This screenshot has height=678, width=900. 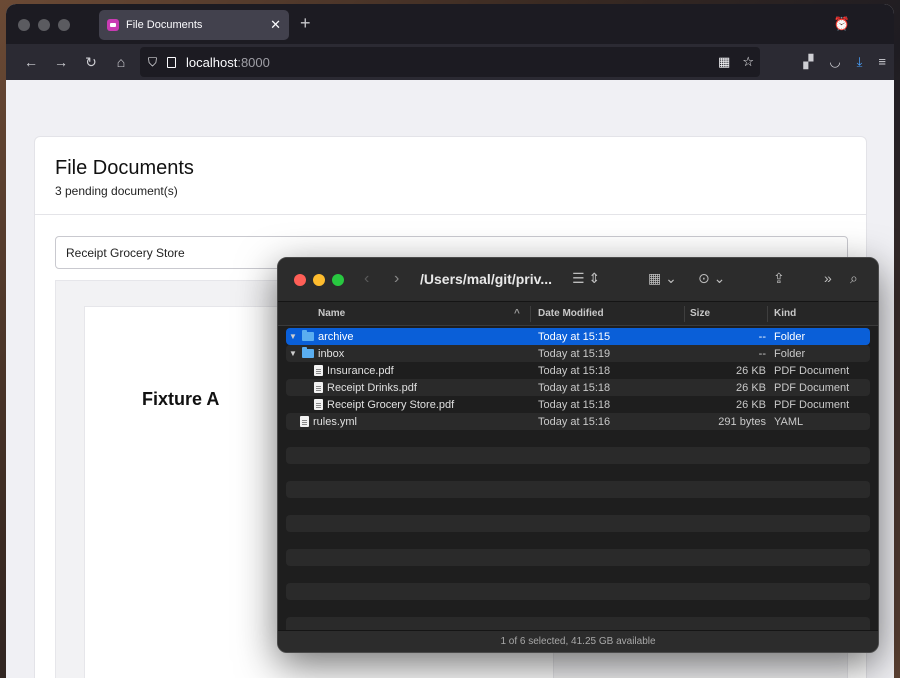 What do you see at coordinates (366, 279) in the screenshot?
I see `finder-back-icon: ‹` at bounding box center [366, 279].